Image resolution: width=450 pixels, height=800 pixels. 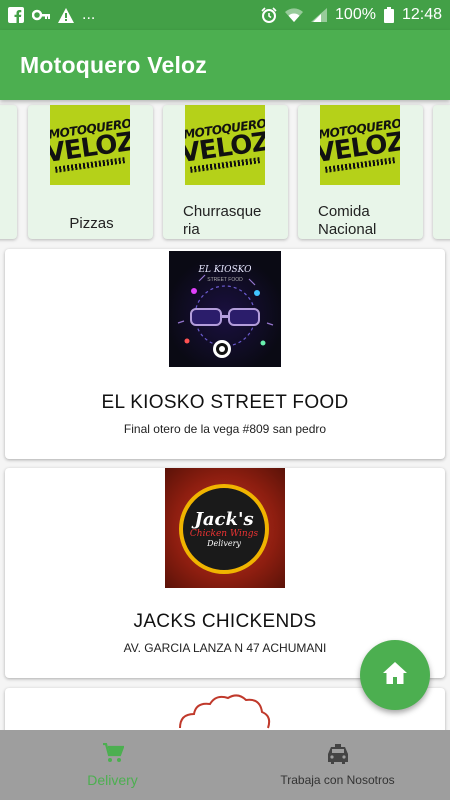 I want to click on status-bar: ... 100% 12:48, so click(x=225, y=15).